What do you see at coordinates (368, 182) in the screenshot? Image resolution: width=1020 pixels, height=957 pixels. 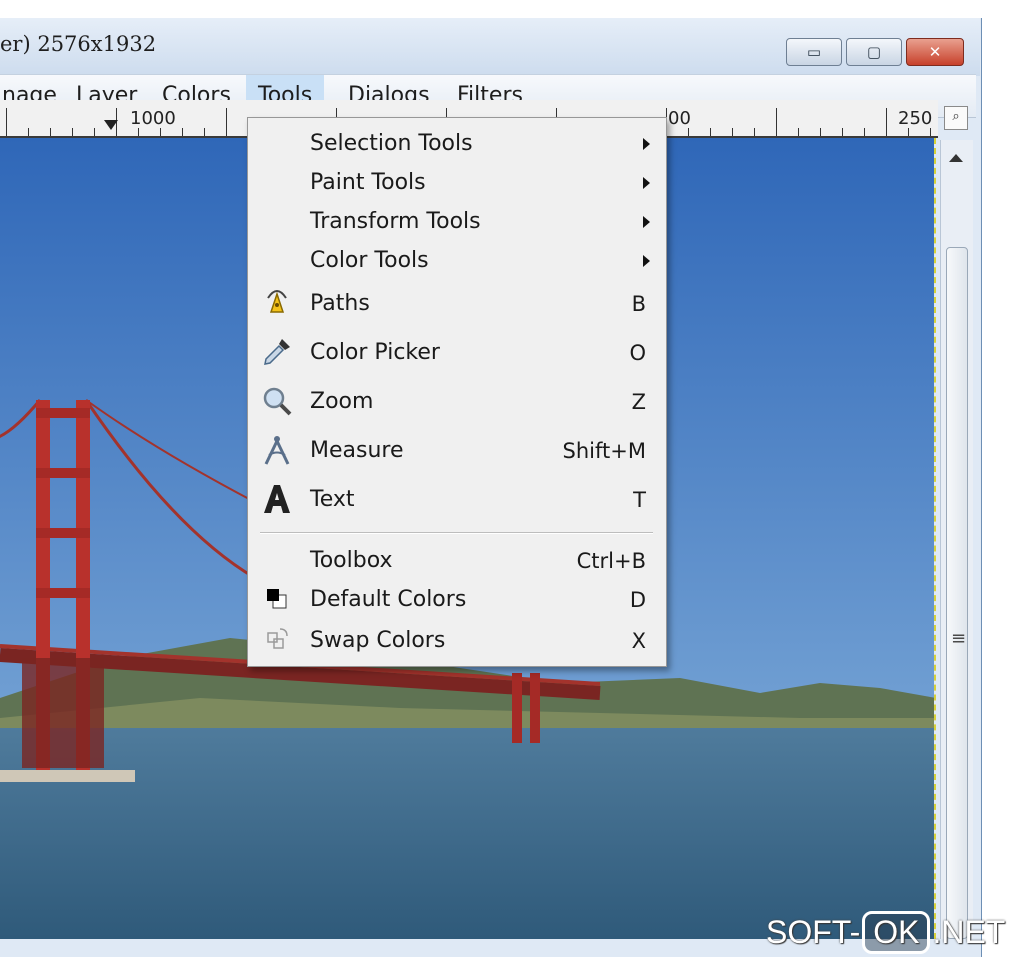 I see `menu-item-label: Paint Tools` at bounding box center [368, 182].